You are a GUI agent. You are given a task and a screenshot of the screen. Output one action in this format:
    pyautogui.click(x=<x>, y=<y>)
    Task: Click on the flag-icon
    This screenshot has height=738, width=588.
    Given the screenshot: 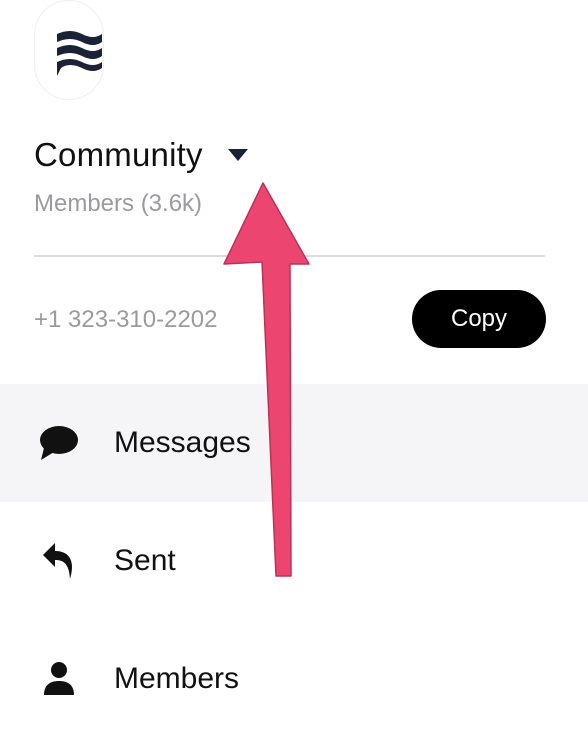 What is the action you would take?
    pyautogui.click(x=79, y=53)
    